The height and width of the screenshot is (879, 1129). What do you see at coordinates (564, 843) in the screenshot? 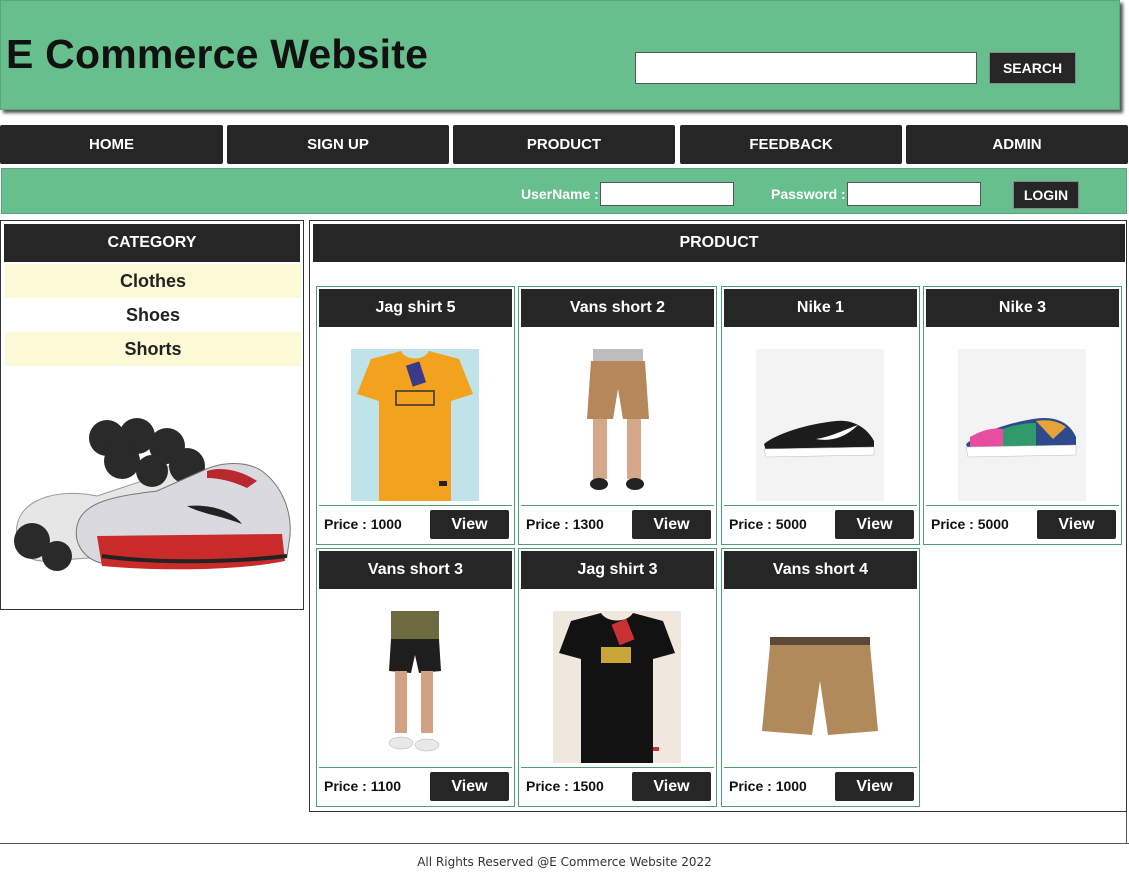
I see `footer-divider` at bounding box center [564, 843].